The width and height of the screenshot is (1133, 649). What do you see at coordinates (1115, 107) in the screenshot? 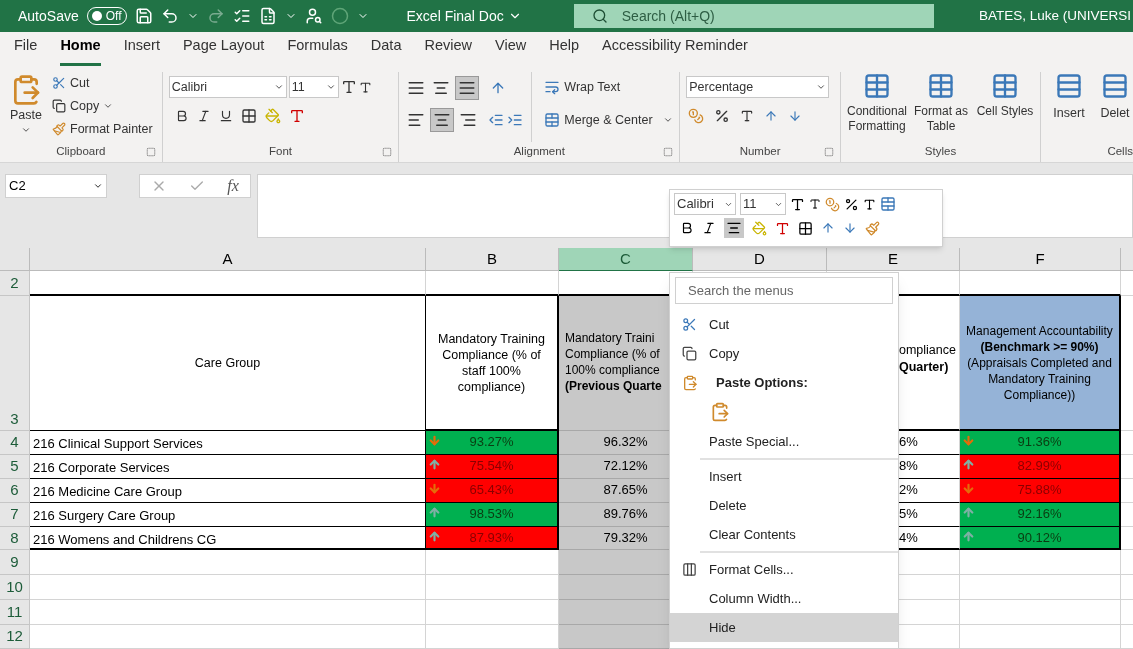
I see `cells-button: Delet` at bounding box center [1115, 107].